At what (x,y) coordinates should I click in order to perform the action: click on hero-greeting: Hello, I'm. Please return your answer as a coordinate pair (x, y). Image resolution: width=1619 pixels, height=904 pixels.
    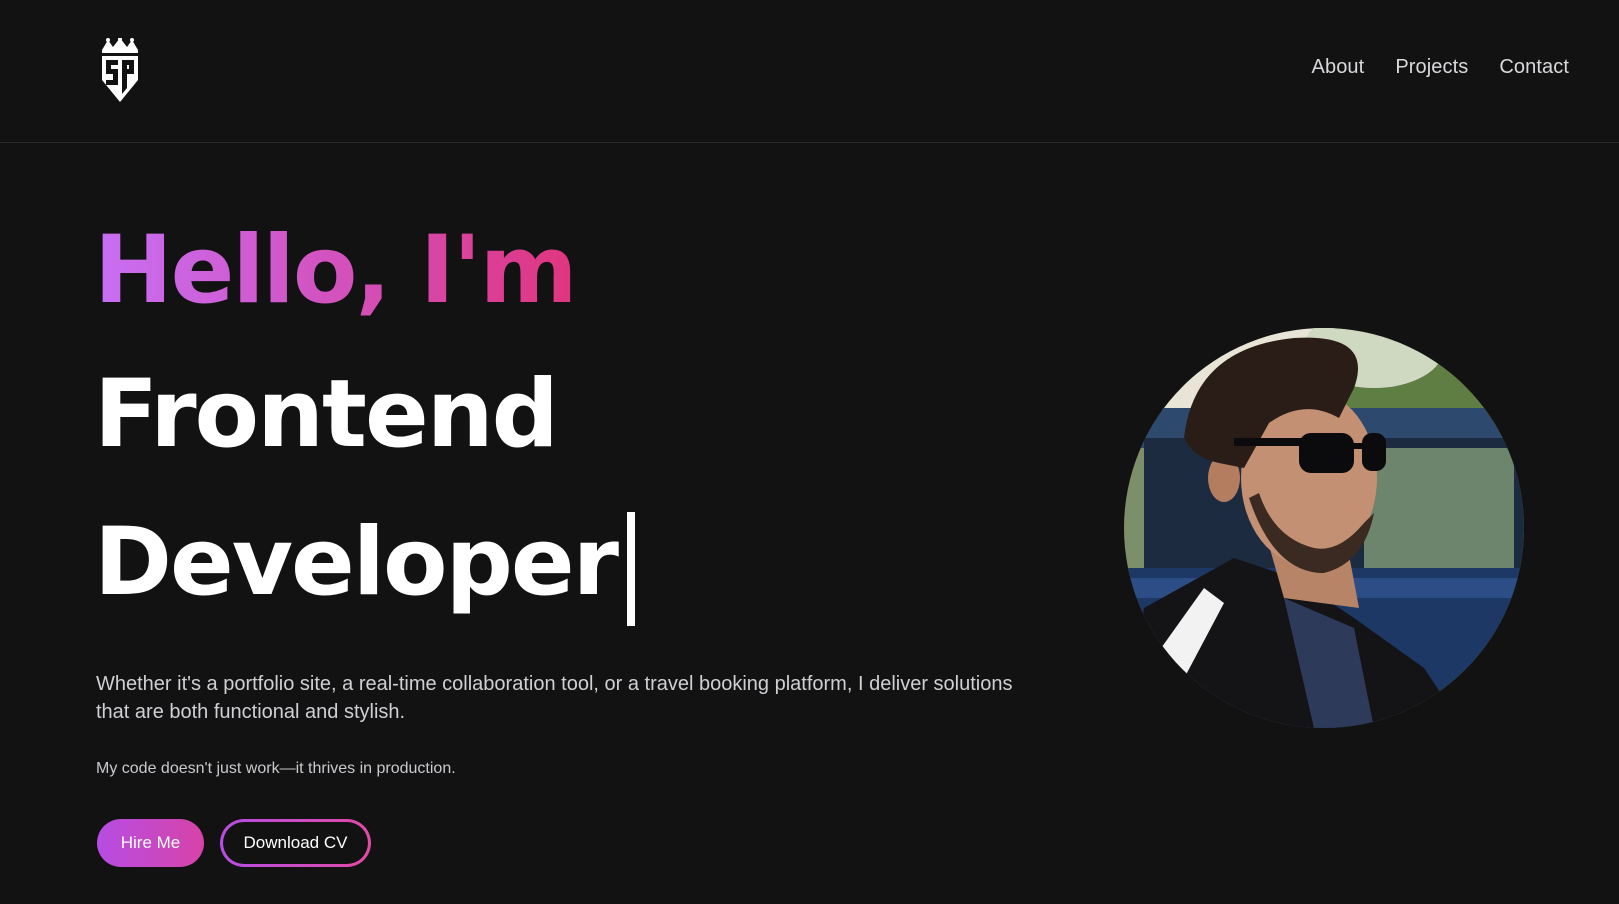
    Looking at the image, I should click on (336, 270).